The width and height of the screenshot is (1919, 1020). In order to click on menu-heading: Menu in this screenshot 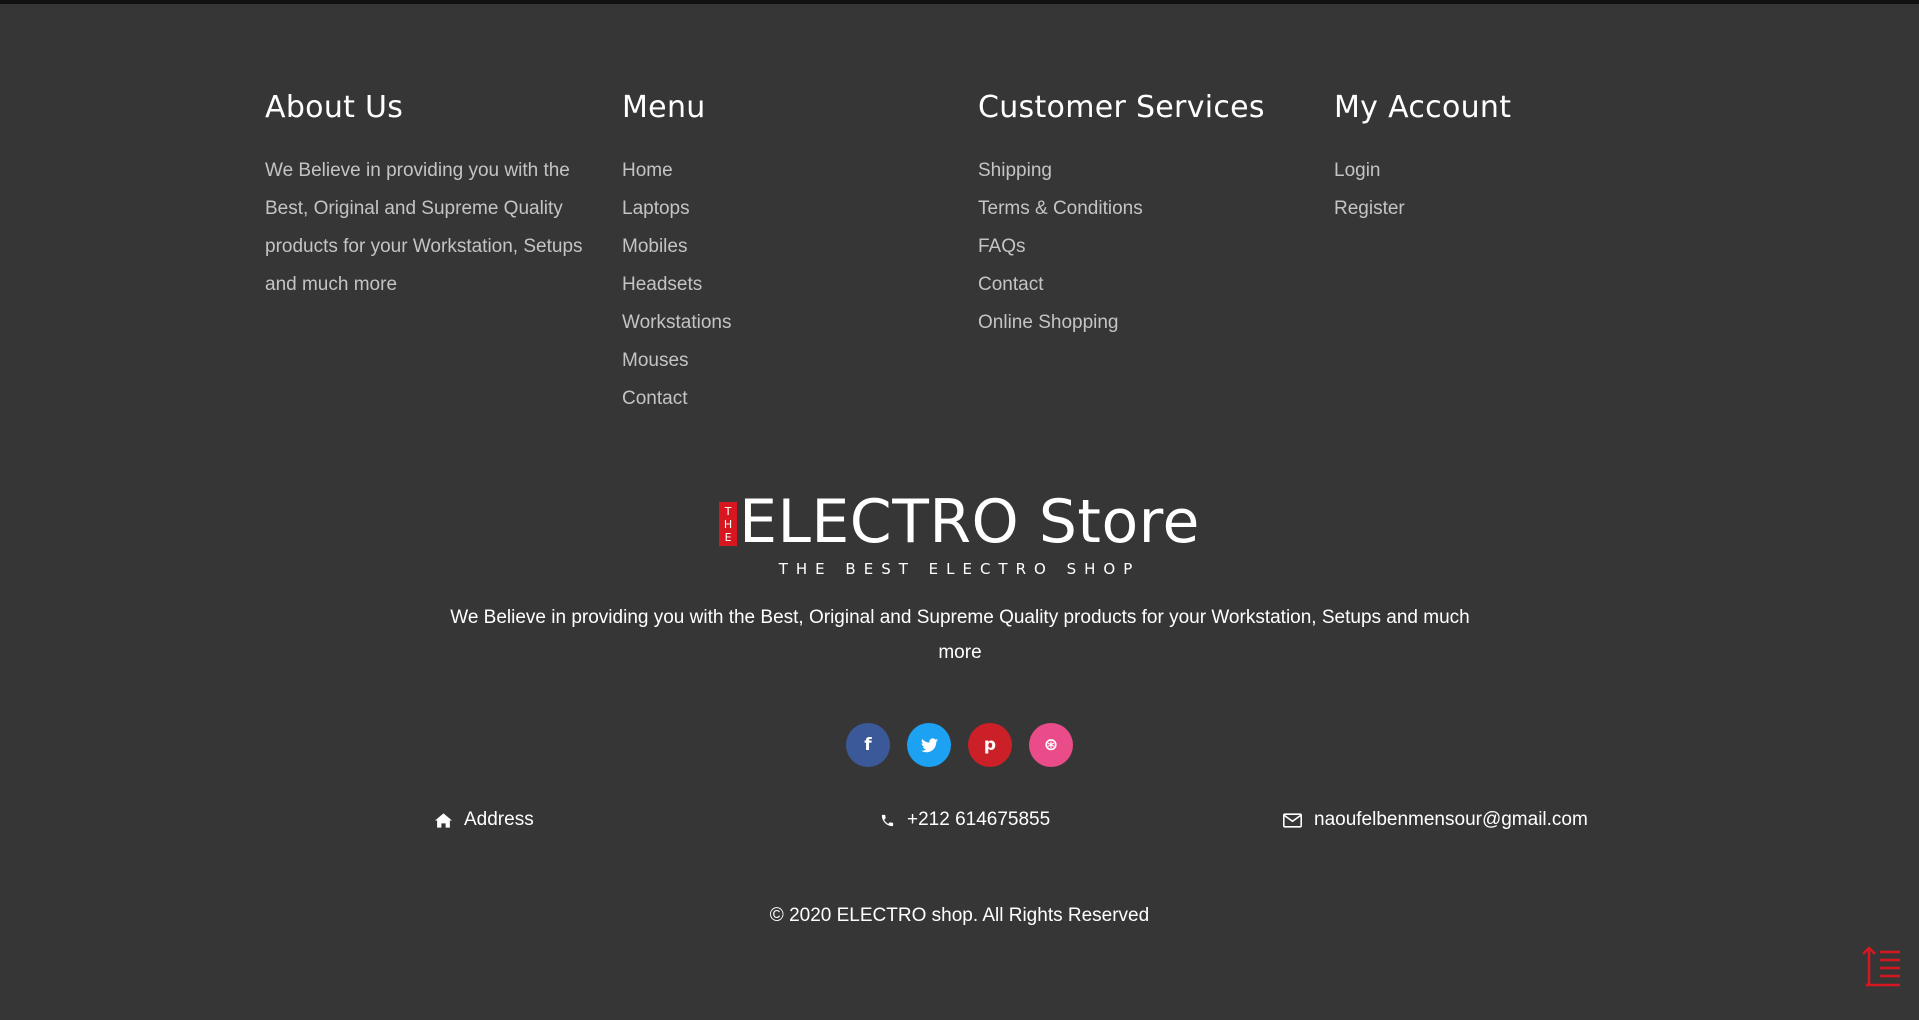, I will do `click(664, 107)`.